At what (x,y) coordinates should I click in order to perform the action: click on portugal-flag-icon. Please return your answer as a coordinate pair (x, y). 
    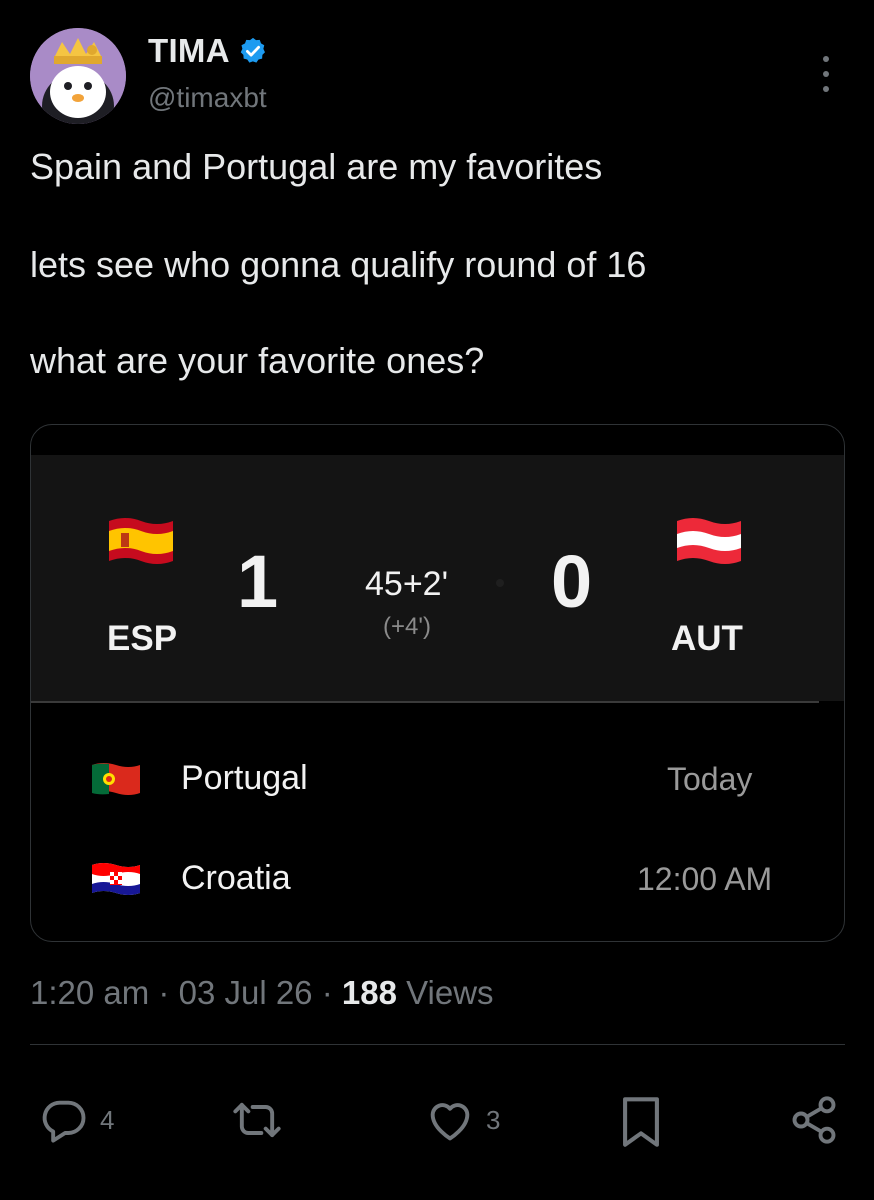
    Looking at the image, I should click on (116, 779).